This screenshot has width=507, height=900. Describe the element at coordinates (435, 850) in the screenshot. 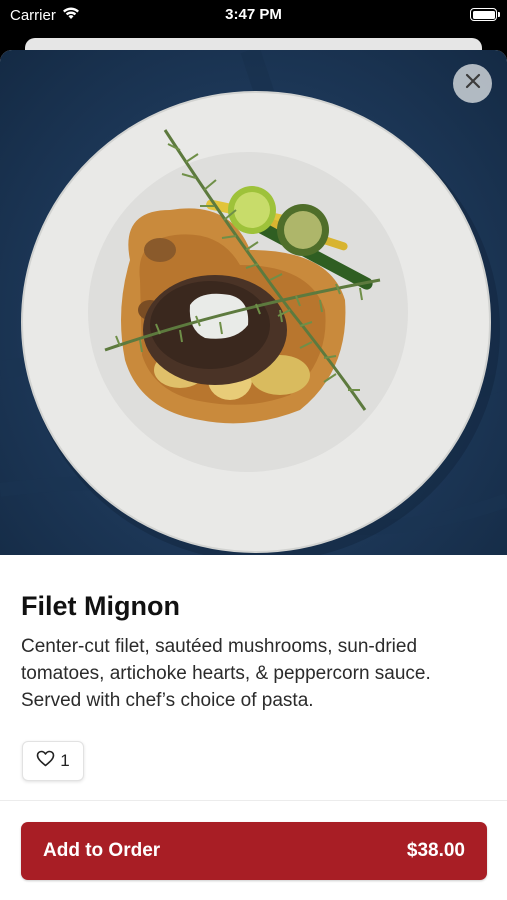

I see `order-price: $38.00` at that location.